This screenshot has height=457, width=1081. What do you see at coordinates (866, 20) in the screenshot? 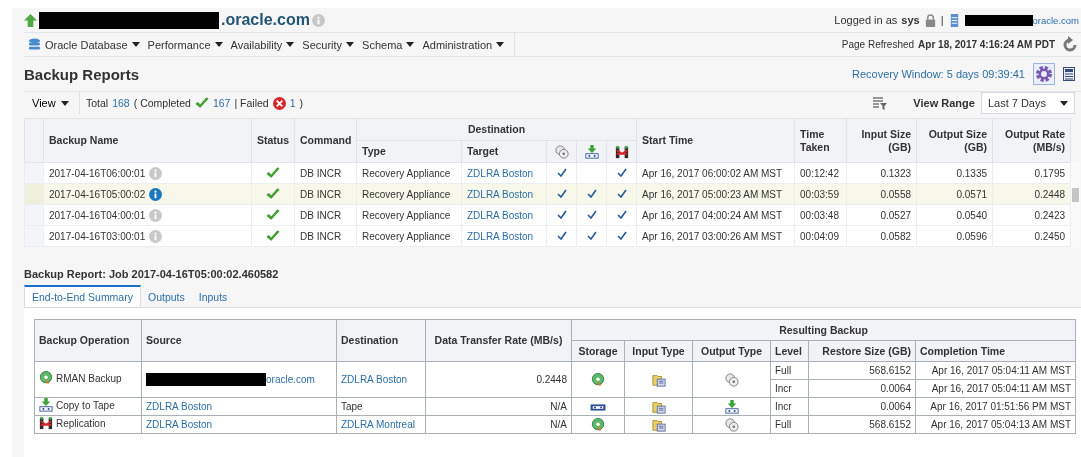
I see `logged-in-label: Logged in as` at bounding box center [866, 20].